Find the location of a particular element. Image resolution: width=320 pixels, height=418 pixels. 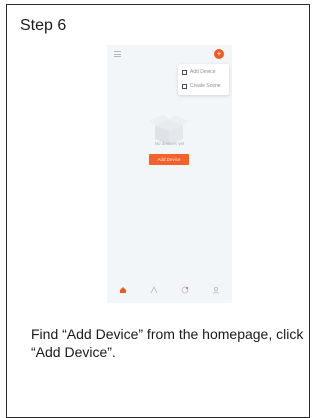

add-plus-button: + is located at coordinates (219, 54).